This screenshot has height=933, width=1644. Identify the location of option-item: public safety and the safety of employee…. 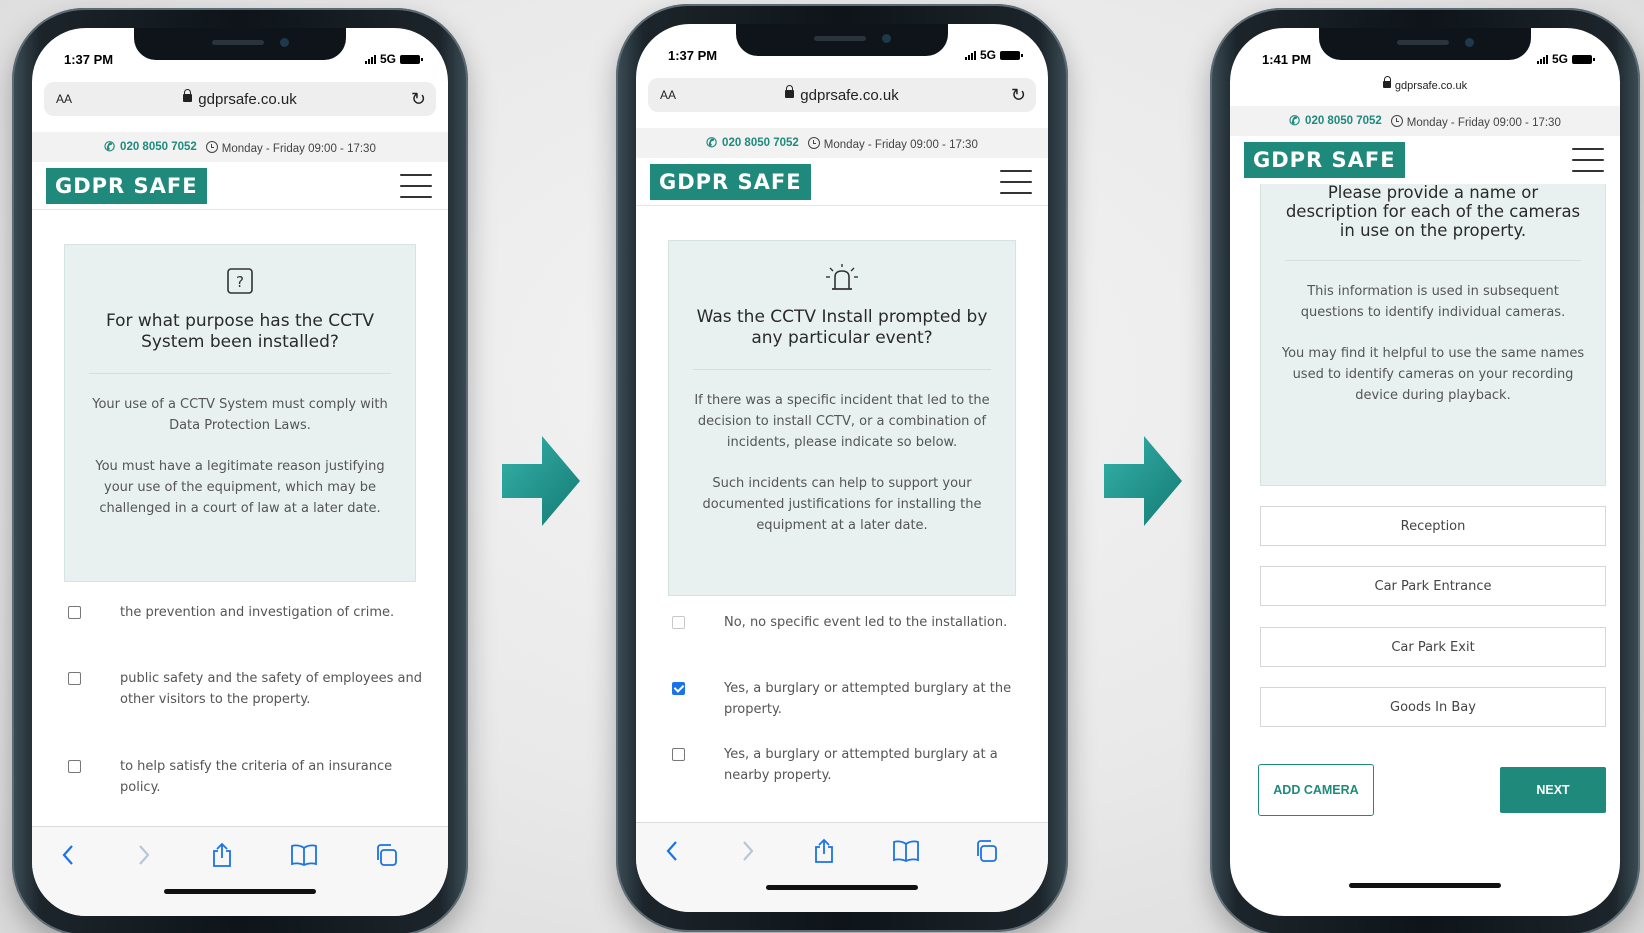
(249, 689).